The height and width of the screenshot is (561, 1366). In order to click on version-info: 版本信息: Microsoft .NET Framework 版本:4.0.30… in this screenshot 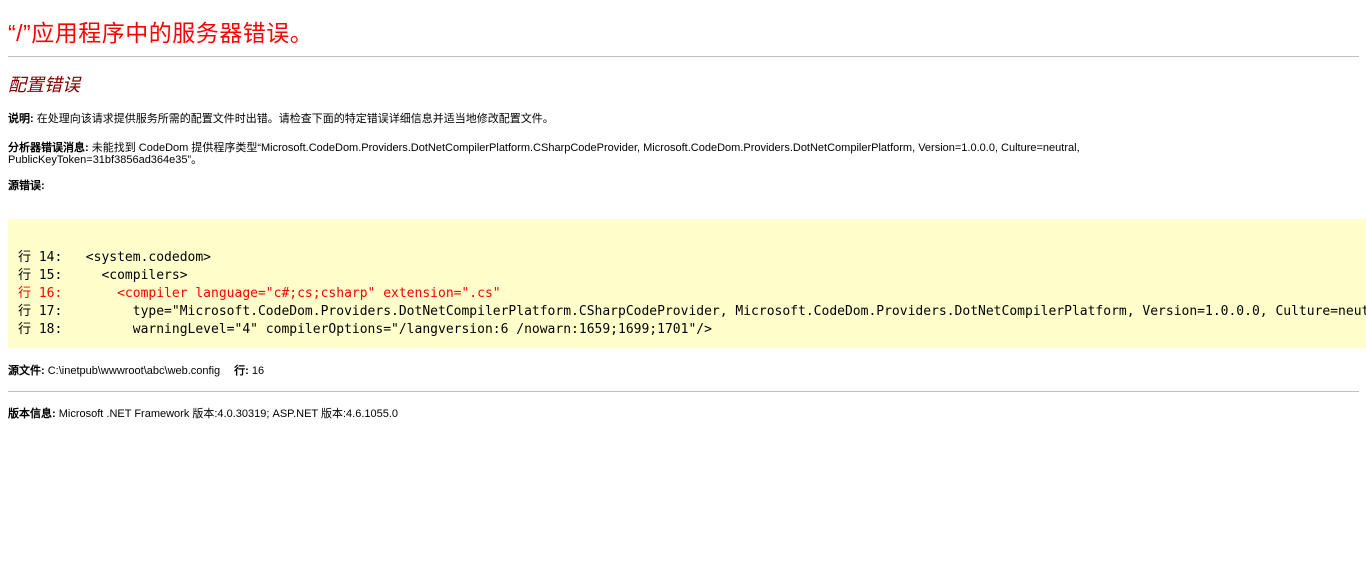, I will do `click(203, 414)`.